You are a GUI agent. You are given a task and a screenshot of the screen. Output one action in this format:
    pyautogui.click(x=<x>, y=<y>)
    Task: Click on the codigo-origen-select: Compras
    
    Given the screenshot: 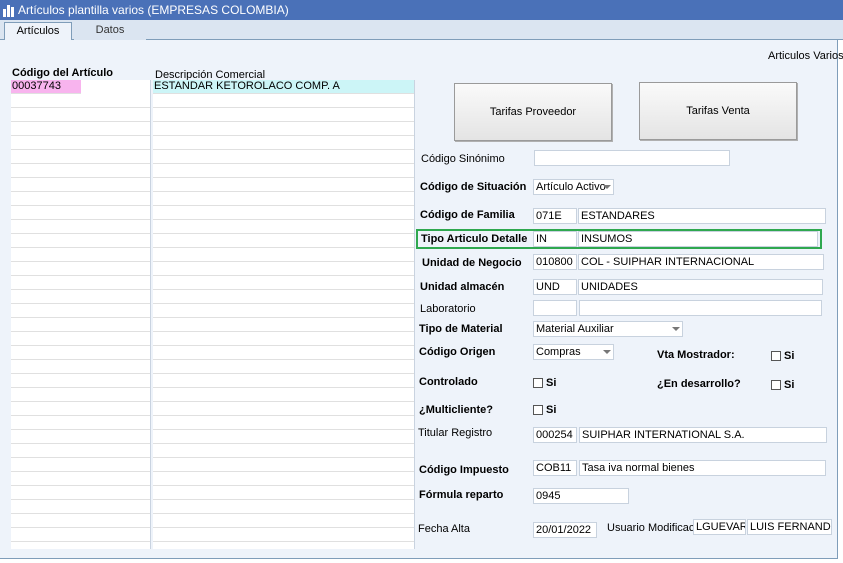 What is the action you would take?
    pyautogui.click(x=573, y=352)
    